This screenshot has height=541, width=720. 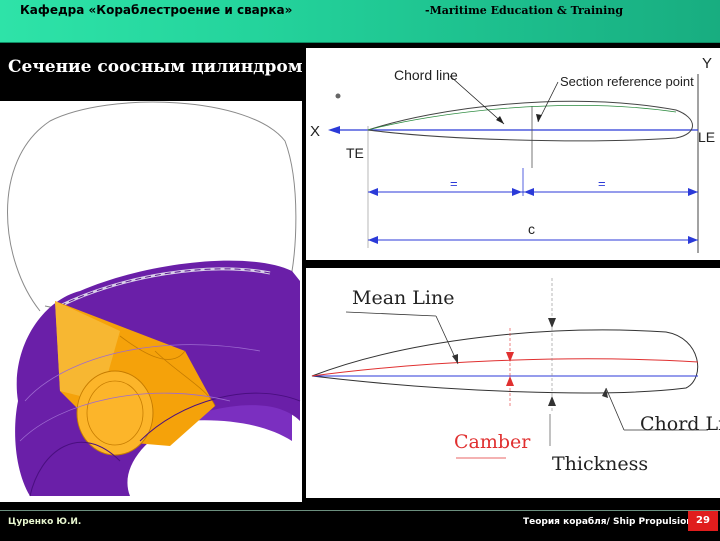 What do you see at coordinates (627, 81) in the screenshot?
I see `section-reference-point-label: Section reference point` at bounding box center [627, 81].